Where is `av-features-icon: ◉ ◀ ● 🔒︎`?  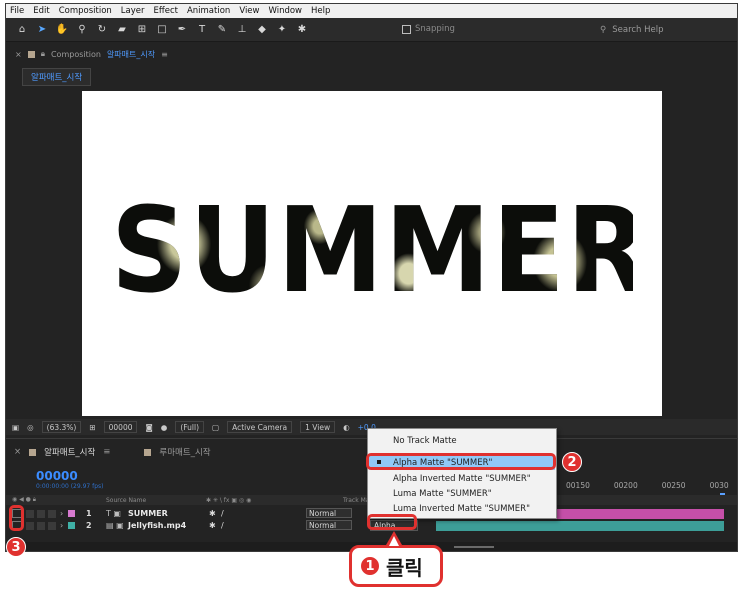
av-features-icon: ◉ ◀ ● 🔒︎ is located at coordinates (24, 499).